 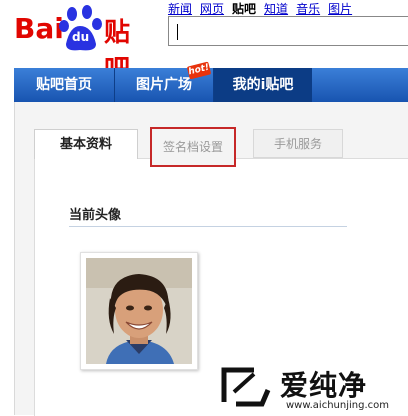 What do you see at coordinates (180, 9) in the screenshot?
I see `nav-news: 新闻` at bounding box center [180, 9].